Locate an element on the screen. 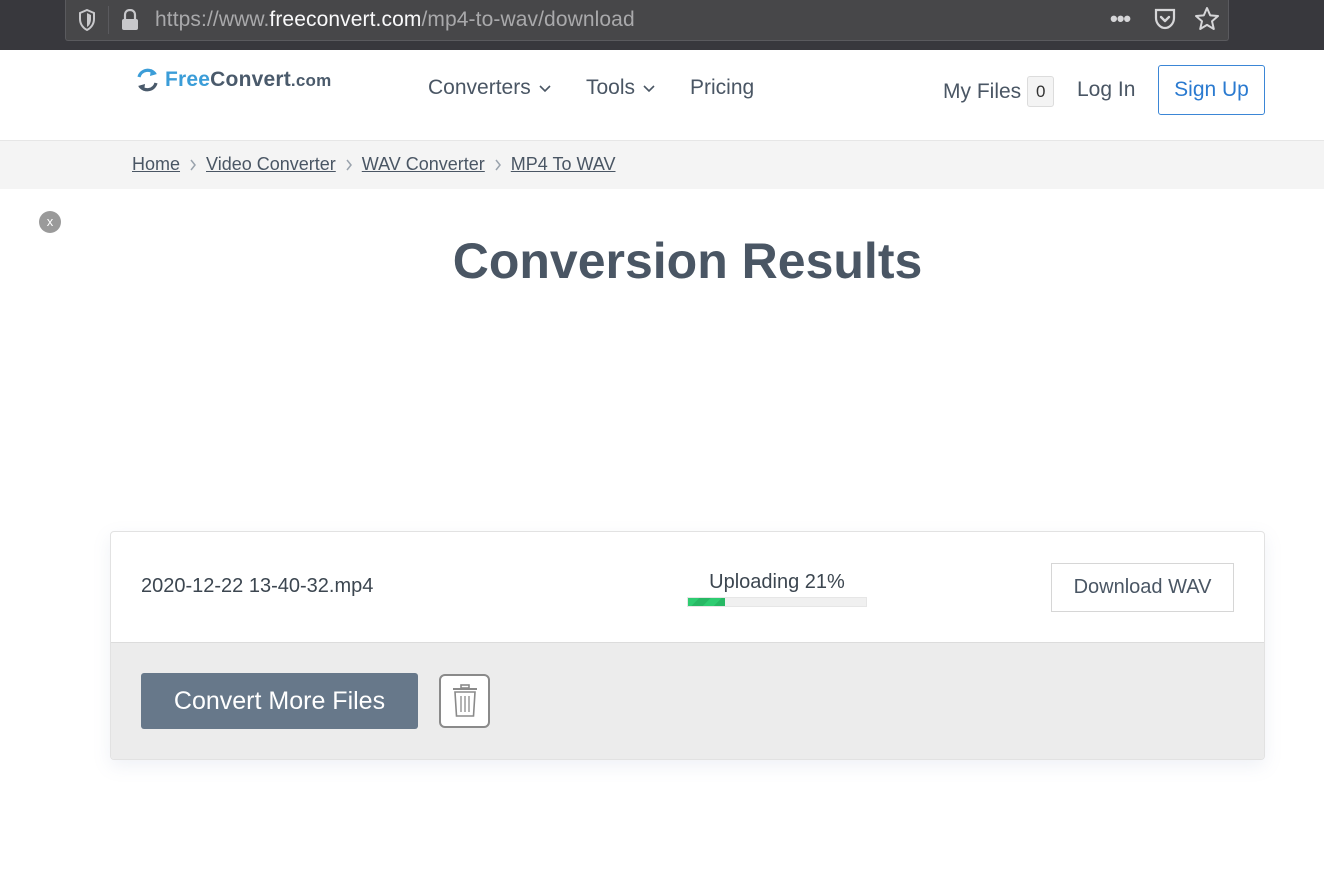 This screenshot has height=877, width=1324. refresh-logo-icon is located at coordinates (147, 80).